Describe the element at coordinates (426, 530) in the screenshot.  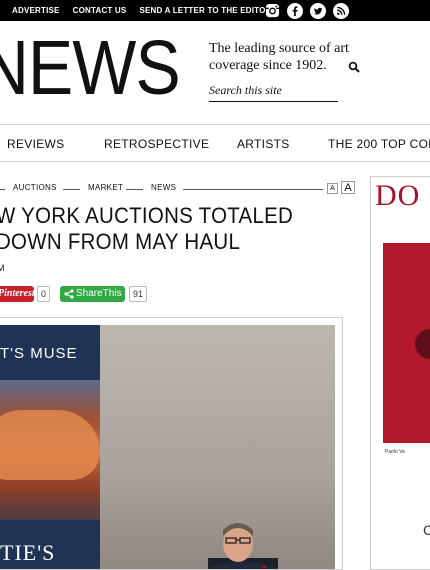
I see `ad-text: C` at that location.